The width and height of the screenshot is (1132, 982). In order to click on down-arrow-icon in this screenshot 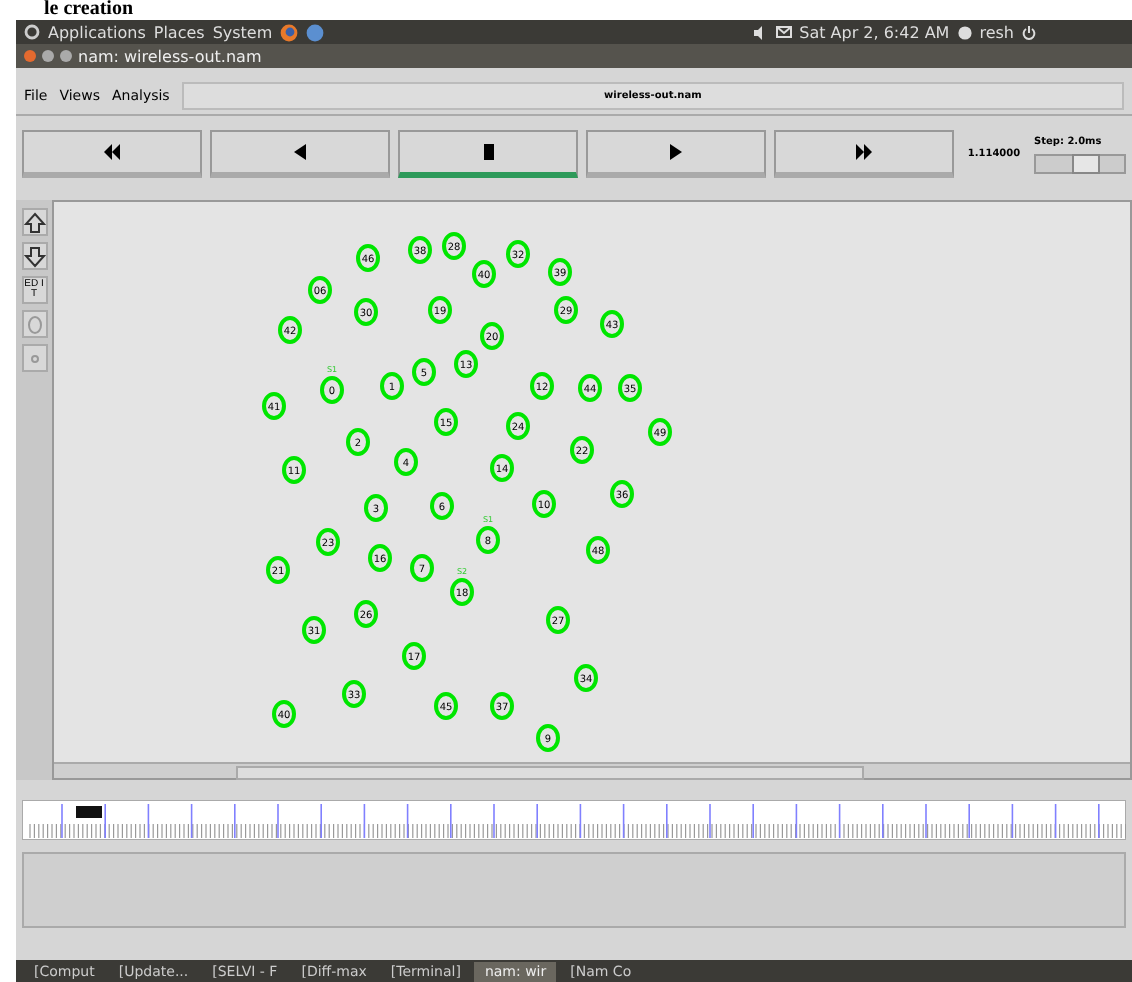, I will do `click(34, 256)`.